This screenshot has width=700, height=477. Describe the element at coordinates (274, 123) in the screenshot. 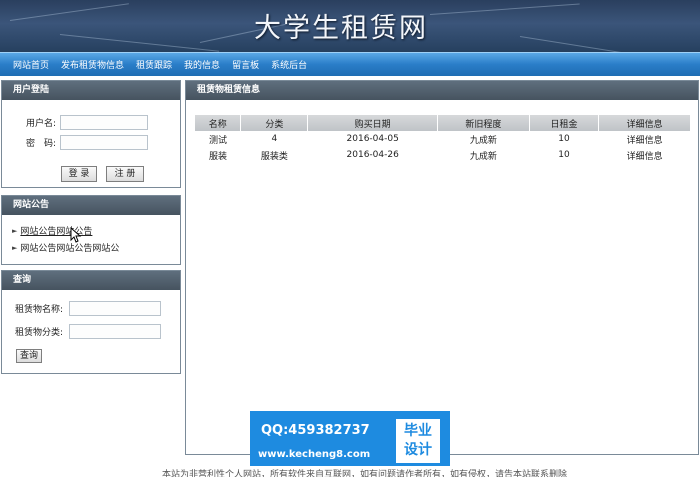

I see `column-header: 分类` at that location.